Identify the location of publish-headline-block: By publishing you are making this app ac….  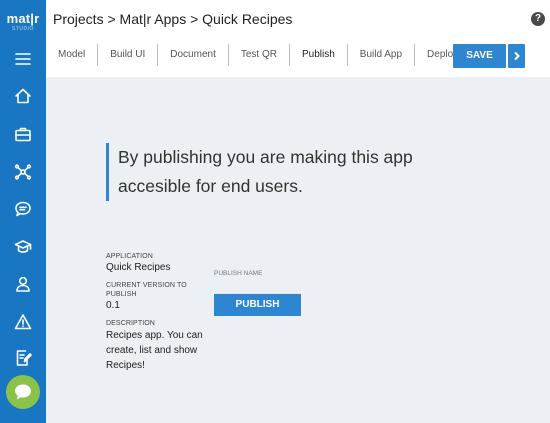
(271, 172).